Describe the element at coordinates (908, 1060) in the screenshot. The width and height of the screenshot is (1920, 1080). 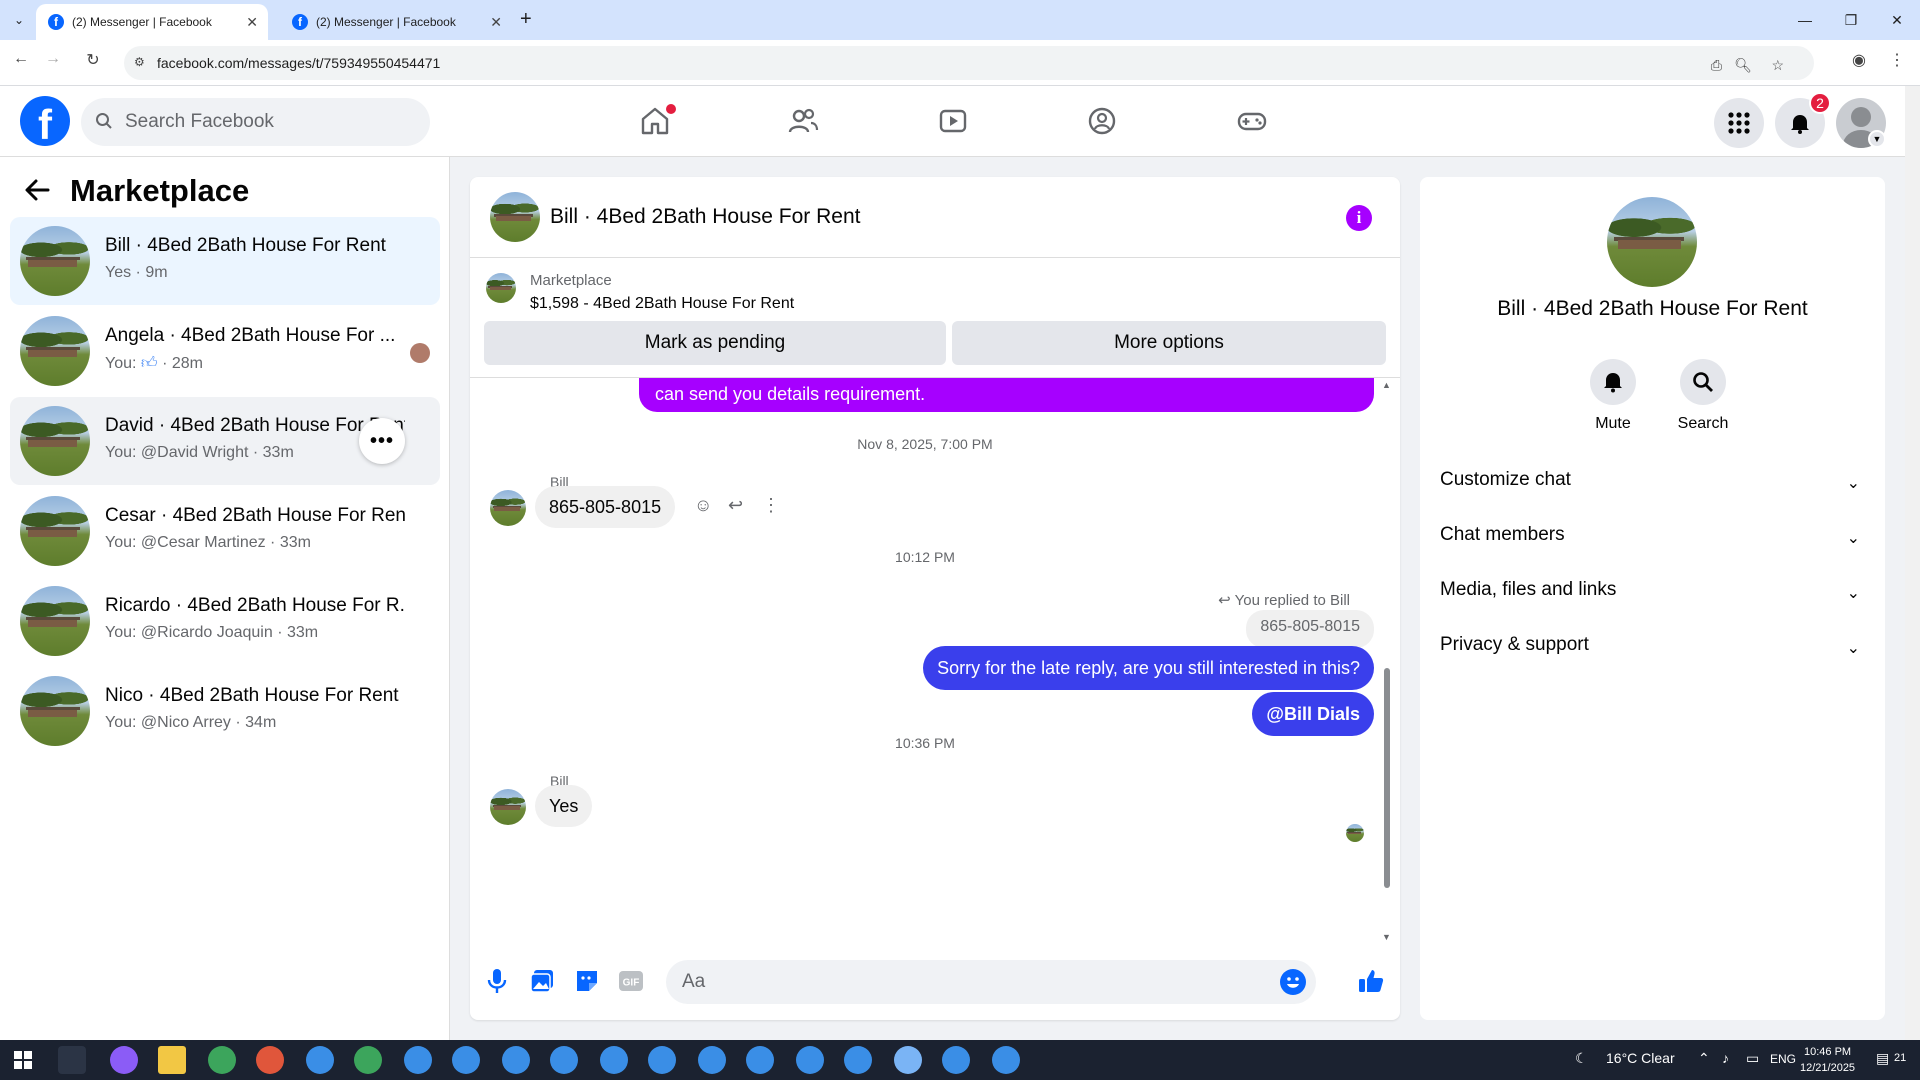
I see `chrome-icon-active` at that location.